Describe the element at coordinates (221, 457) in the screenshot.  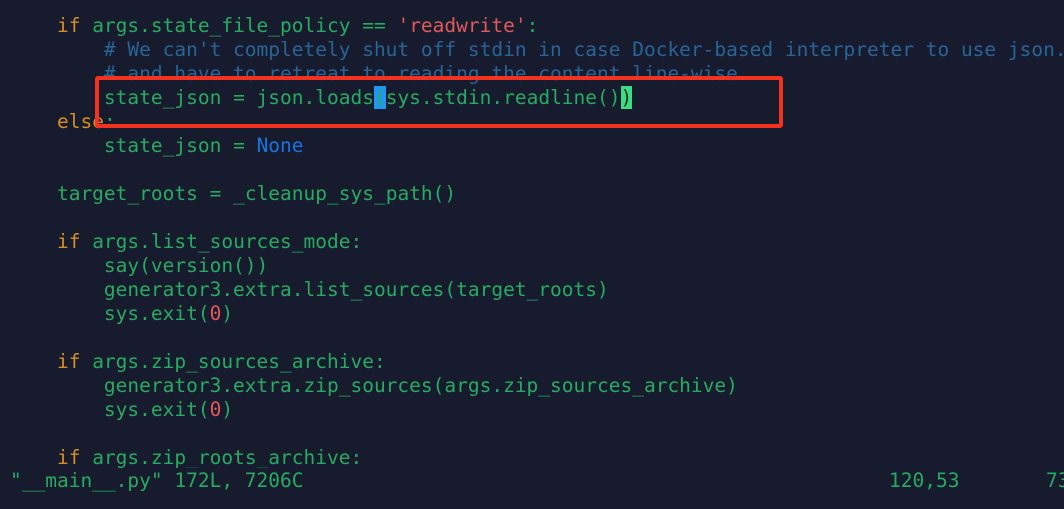
I see `line-if-zip-roots-archive-token-2: args.zip_roots_archive:` at that location.